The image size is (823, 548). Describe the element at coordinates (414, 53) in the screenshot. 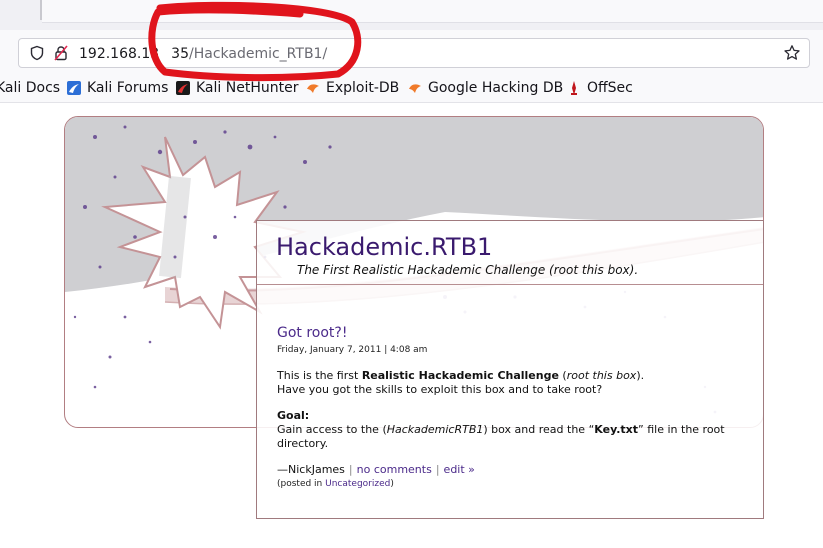

I see `address-bar: 192.168.13 35/Hackademic_RTB1/` at that location.